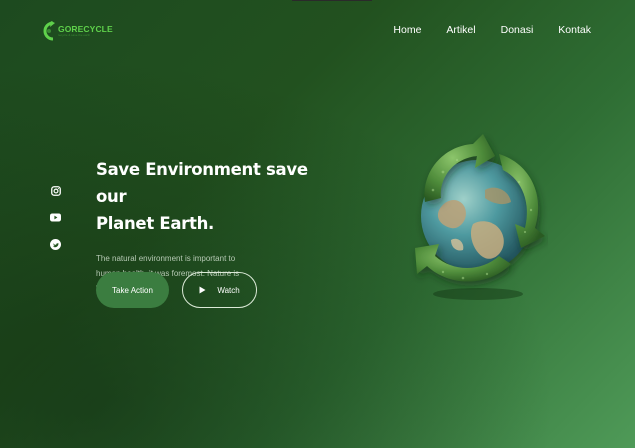 The width and height of the screenshot is (635, 448). I want to click on watch-label: Watch, so click(228, 290).